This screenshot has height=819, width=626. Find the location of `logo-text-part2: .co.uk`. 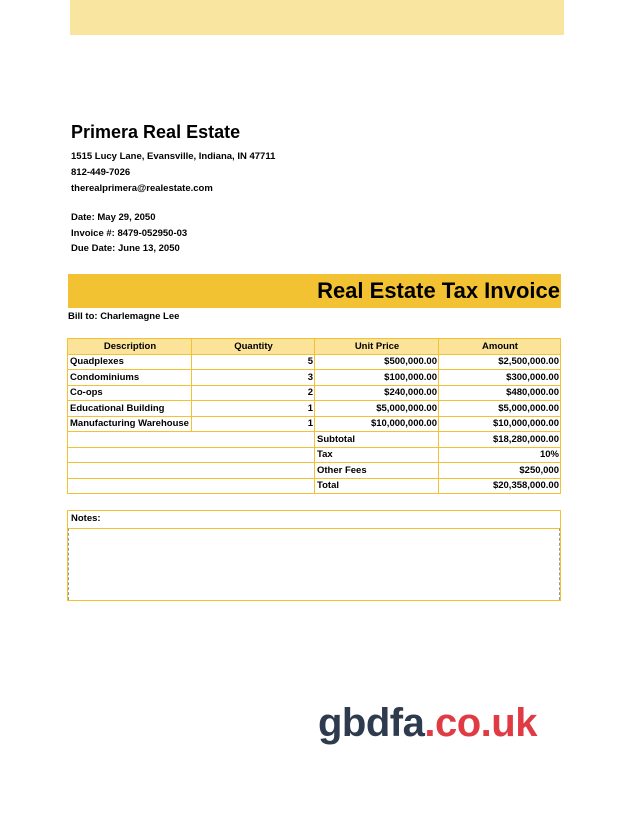

logo-text-part2: .co.uk is located at coordinates (480, 723).